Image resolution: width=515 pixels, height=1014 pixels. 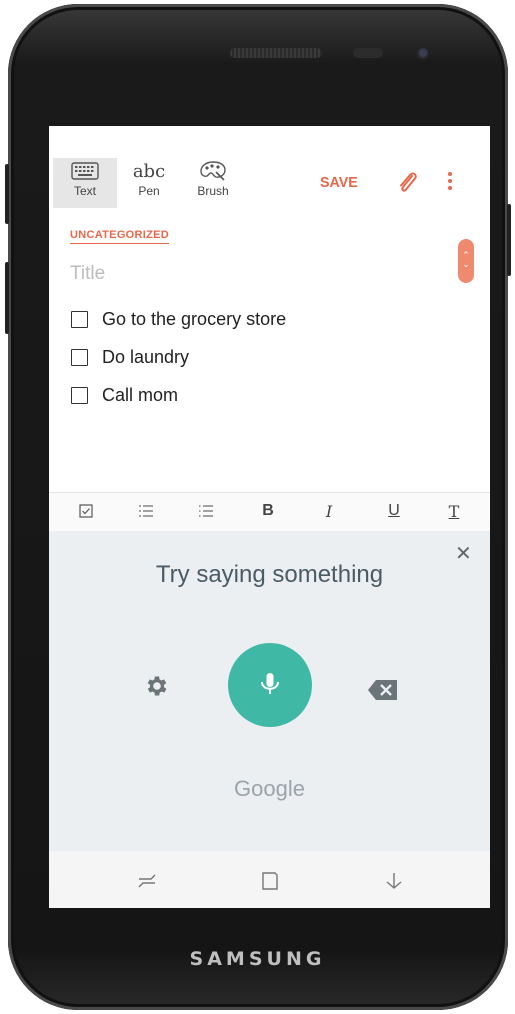 I want to click on recent-apps-icon, so click(x=147, y=881).